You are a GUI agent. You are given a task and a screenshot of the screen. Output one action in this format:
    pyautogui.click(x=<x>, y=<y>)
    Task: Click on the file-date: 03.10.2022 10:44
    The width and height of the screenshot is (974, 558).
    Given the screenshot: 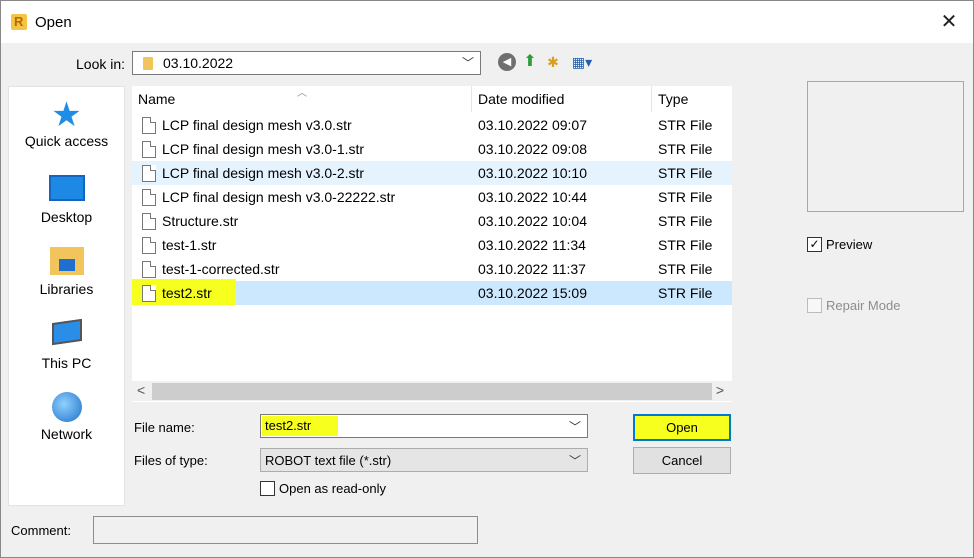 What is the action you would take?
    pyautogui.click(x=532, y=197)
    